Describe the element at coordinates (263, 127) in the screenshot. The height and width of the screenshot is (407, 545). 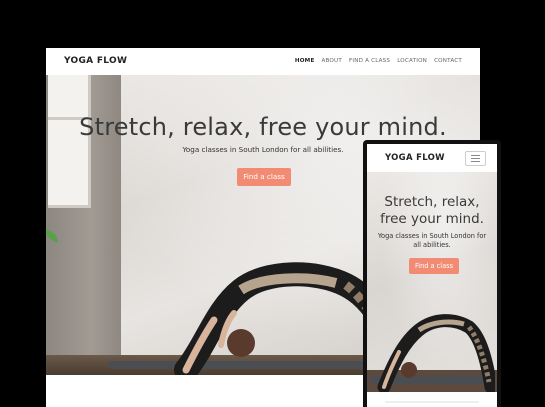
I see `hero-title: Stretch, relax, free your mind.` at that location.